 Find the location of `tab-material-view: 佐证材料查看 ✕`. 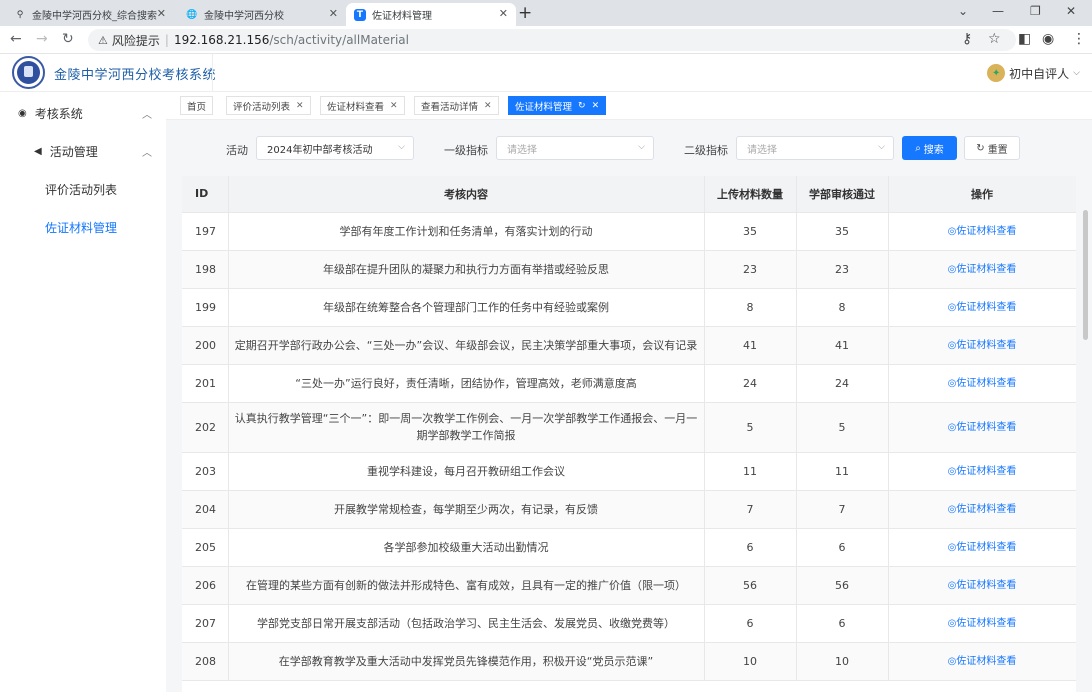

tab-material-view: 佐证材料查看 ✕ is located at coordinates (362, 105).